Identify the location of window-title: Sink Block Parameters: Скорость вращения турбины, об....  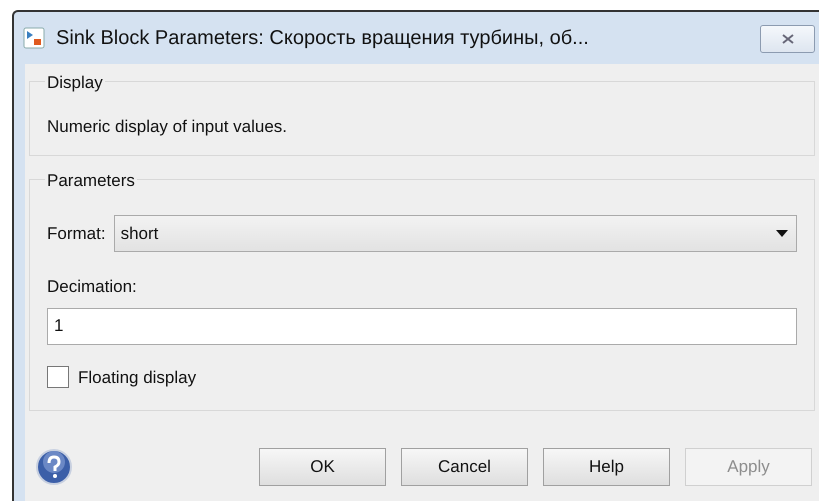
(322, 38).